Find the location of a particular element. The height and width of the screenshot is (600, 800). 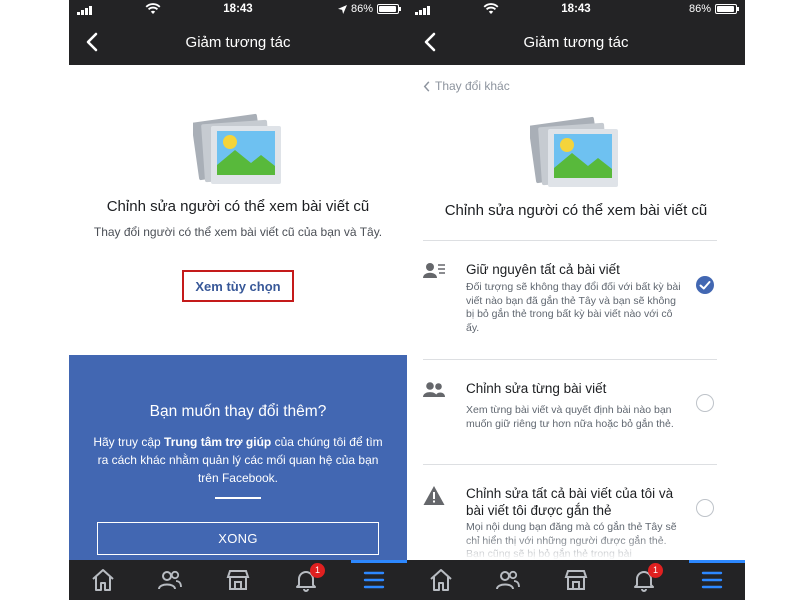

view-options-button: Xem tùy chọn is located at coordinates (238, 286).